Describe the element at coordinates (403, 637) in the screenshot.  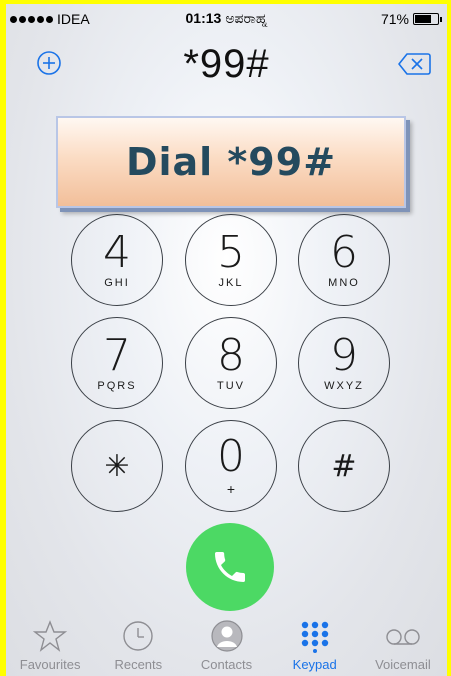
I see `voicemail-icon` at that location.